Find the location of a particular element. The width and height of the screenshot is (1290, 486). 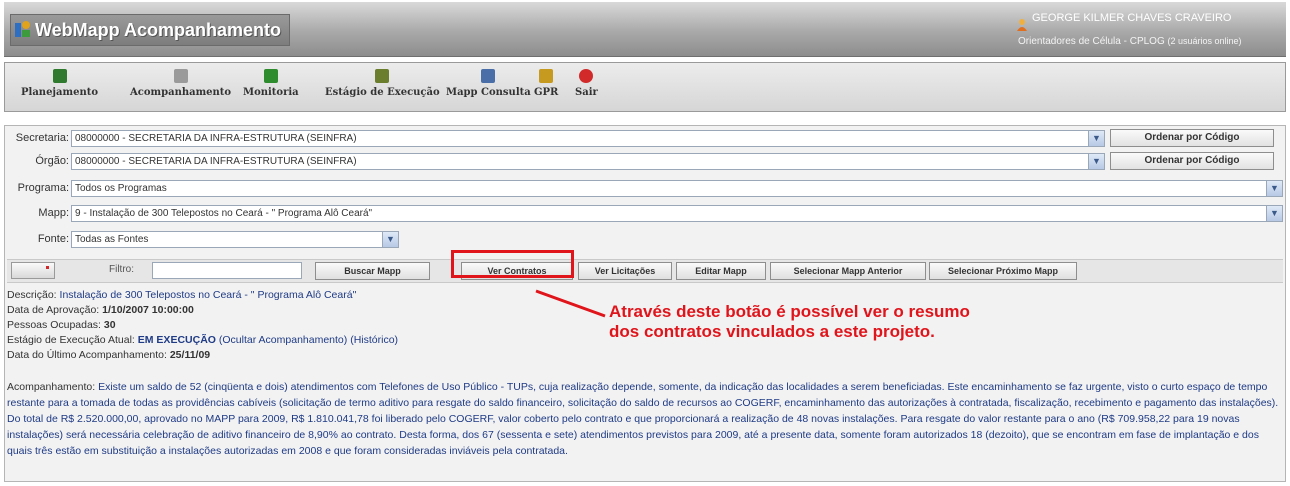

estagio-value: EM EXECUÇÃO is located at coordinates (176, 340).